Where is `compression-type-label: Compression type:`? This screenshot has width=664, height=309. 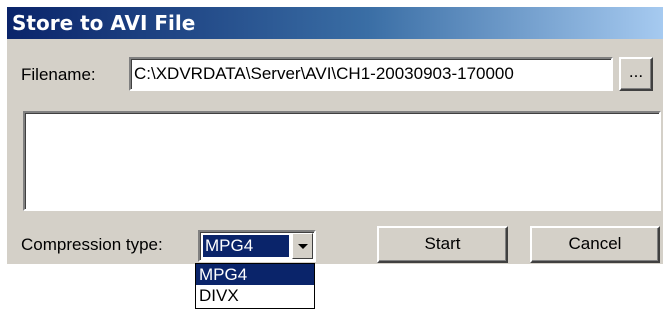 compression-type-label: Compression type: is located at coordinates (92, 244).